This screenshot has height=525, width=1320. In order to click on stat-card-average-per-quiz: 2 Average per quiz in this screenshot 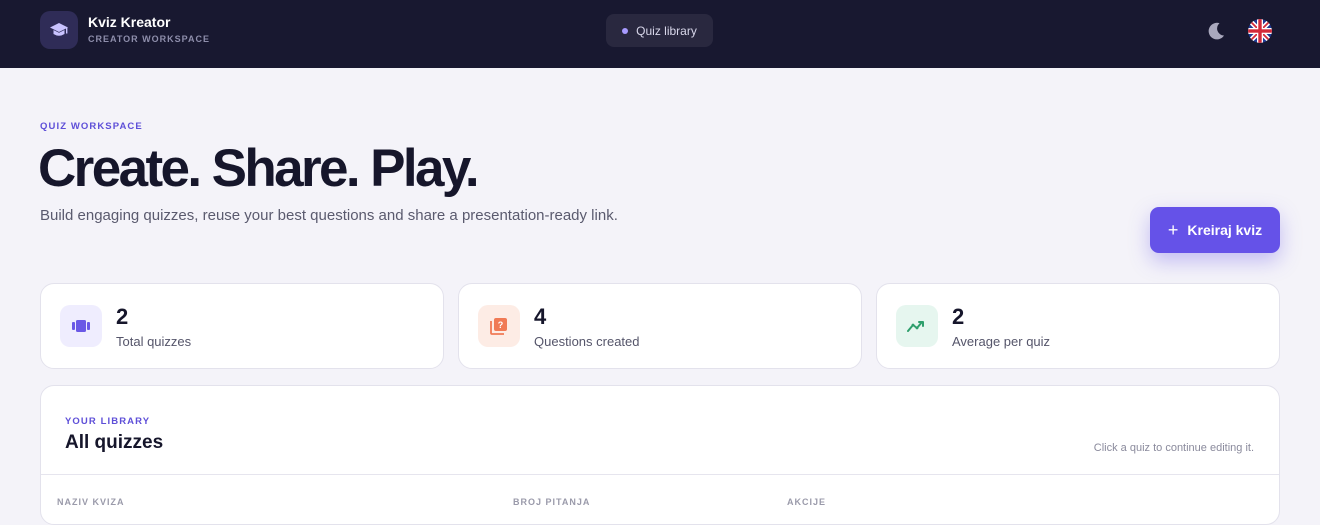, I will do `click(1078, 326)`.